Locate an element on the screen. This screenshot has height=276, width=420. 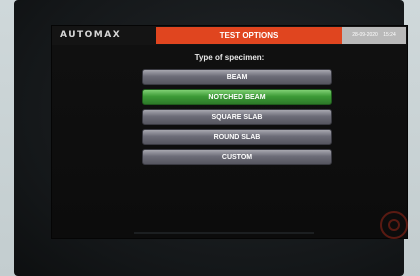
datetime-display: 28-09-2020 15:24 is located at coordinates (374, 35).